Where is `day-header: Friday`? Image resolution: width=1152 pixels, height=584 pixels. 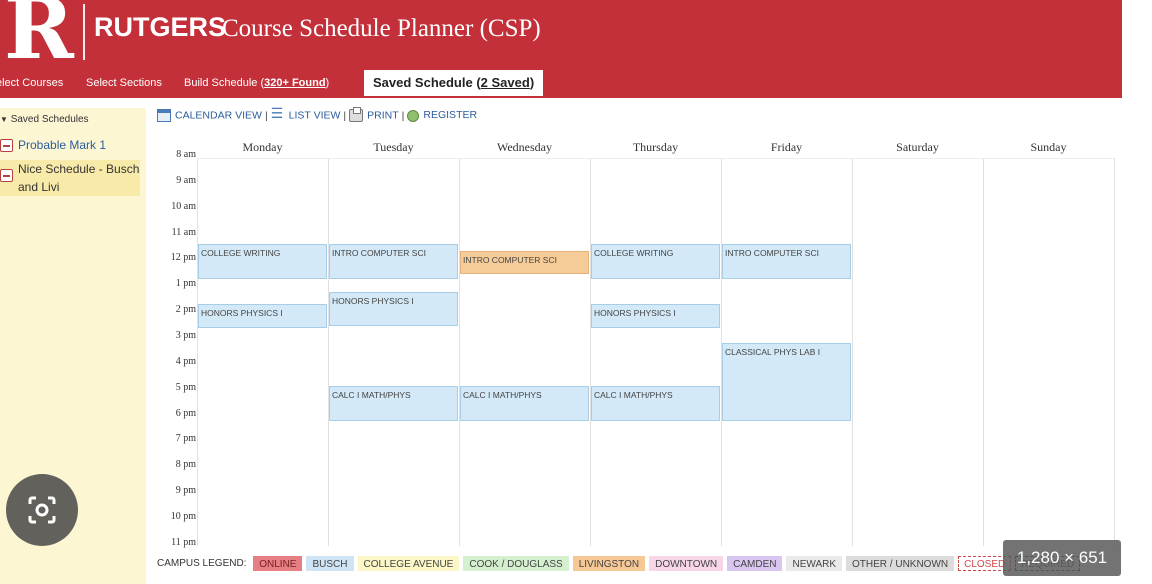 day-header: Friday is located at coordinates (786, 147).